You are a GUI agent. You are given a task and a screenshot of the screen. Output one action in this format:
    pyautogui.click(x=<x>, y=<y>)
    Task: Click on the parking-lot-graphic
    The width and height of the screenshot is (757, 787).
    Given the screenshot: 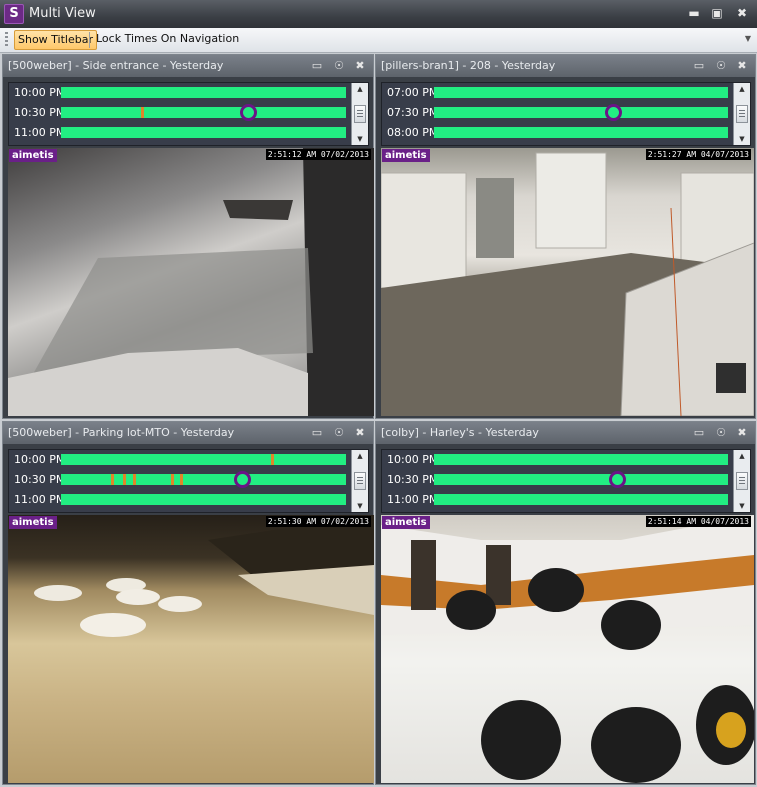 What is the action you would take?
    pyautogui.click(x=204, y=576)
    